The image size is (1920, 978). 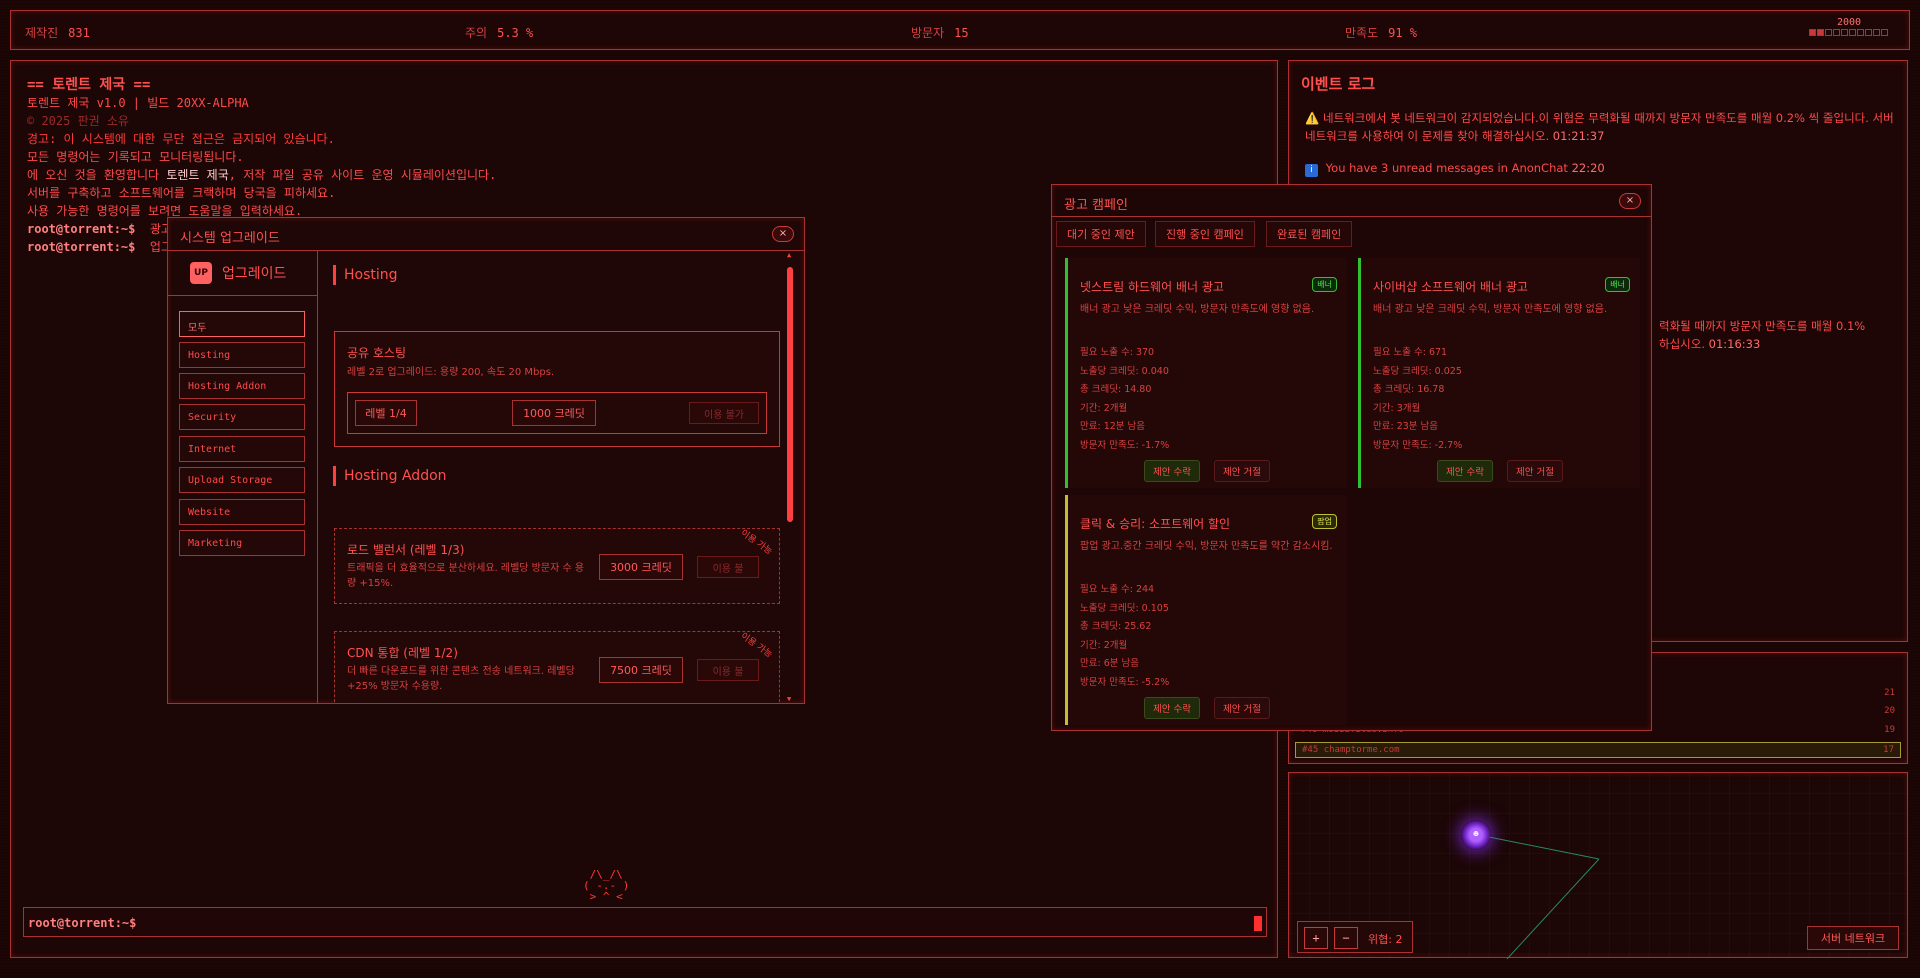 What do you see at coordinates (1710, 344) in the screenshot?
I see `event-item: 하십시오. 01:16:33` at bounding box center [1710, 344].